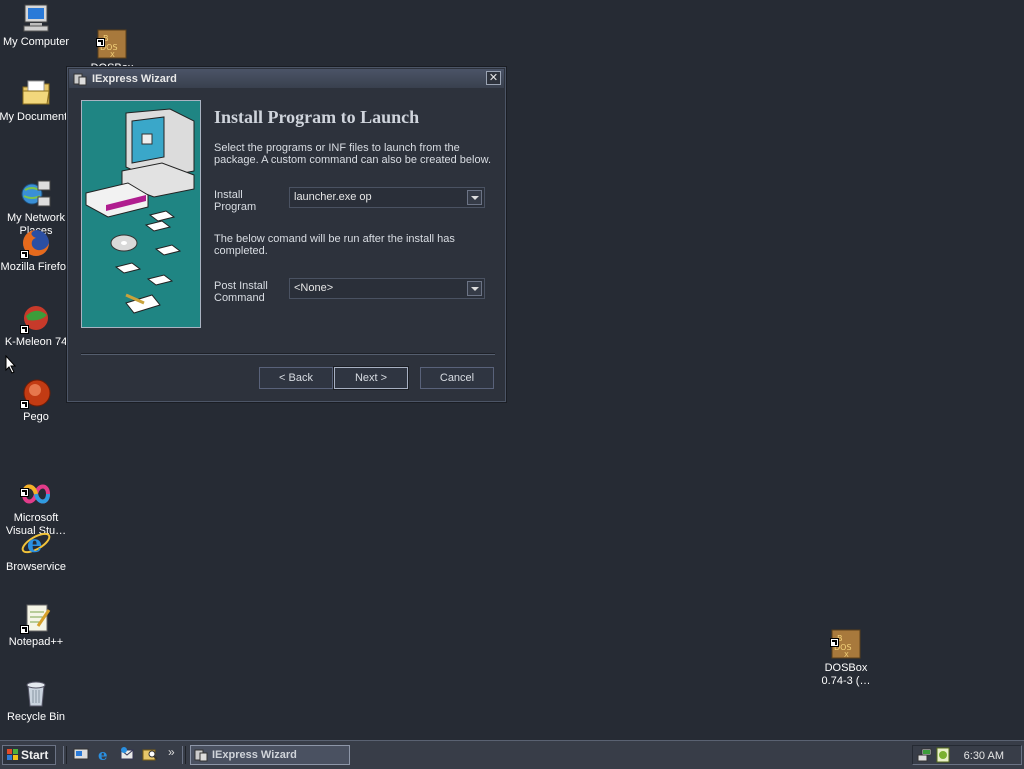 The width and height of the screenshot is (1024, 769). Describe the element at coordinates (984, 756) in the screenshot. I see `clock: 6:30 AM` at that location.